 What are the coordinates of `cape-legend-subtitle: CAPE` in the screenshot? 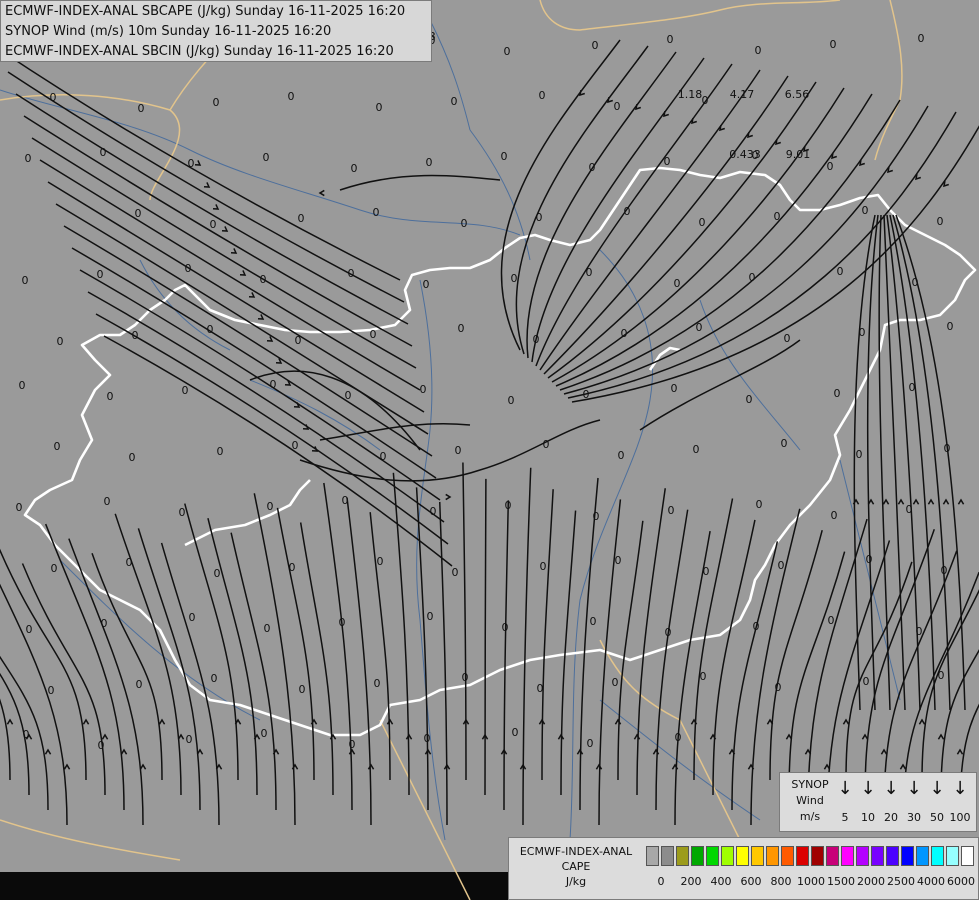 It's located at (576, 866).